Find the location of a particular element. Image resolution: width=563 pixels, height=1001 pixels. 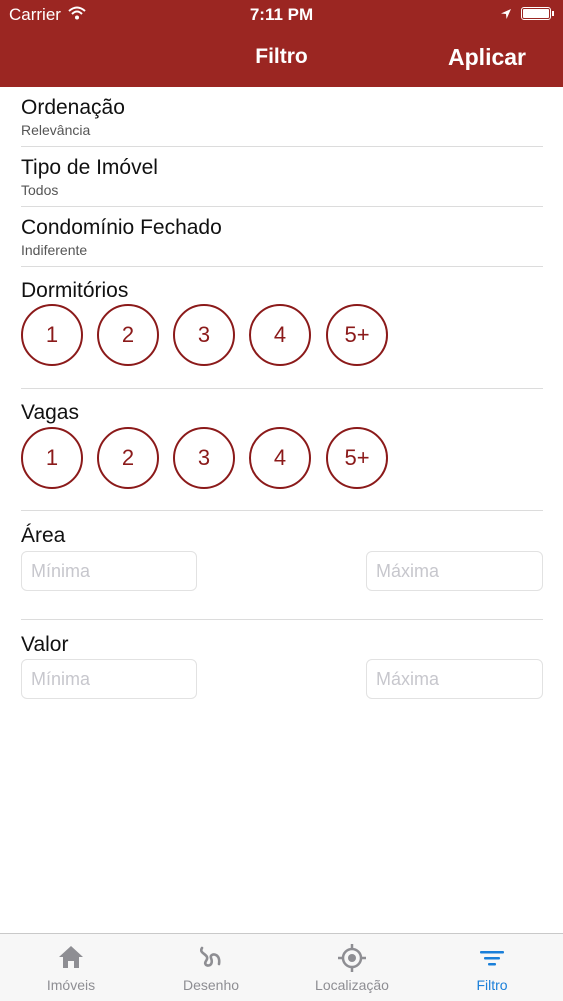

bedrooms-option-3: 3 is located at coordinates (204, 335).